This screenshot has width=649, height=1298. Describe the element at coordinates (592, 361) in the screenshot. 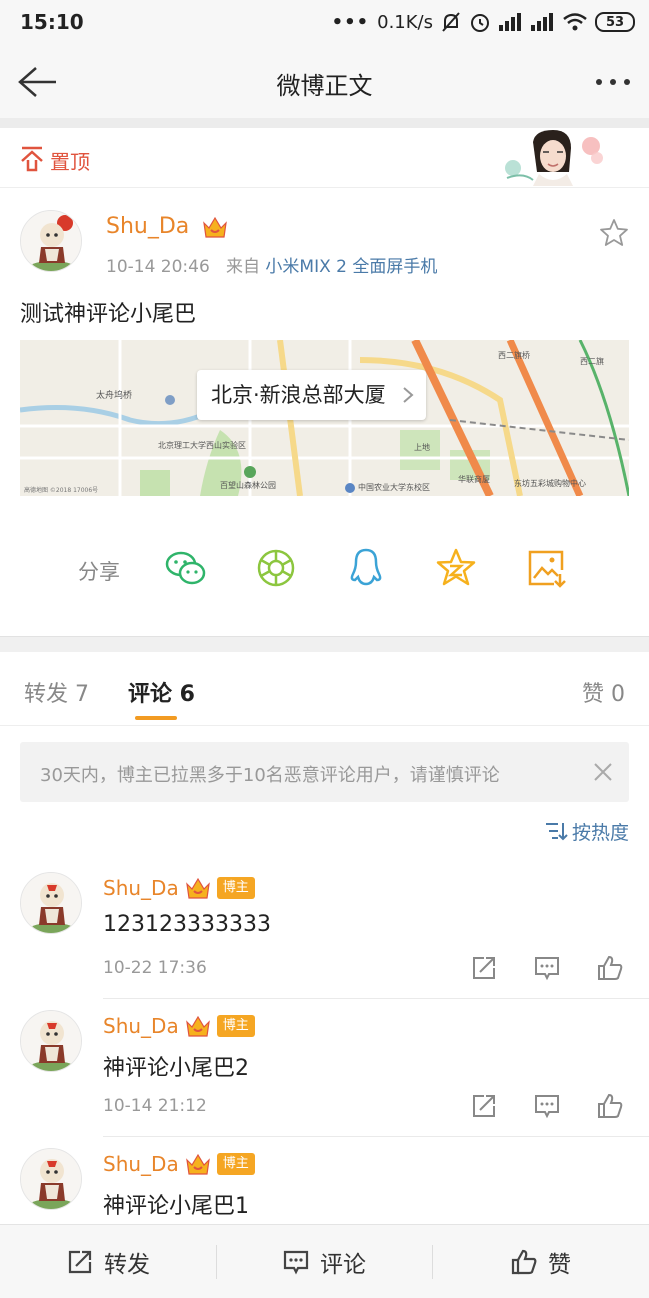

I see `map-label-8: 西二旗` at that location.